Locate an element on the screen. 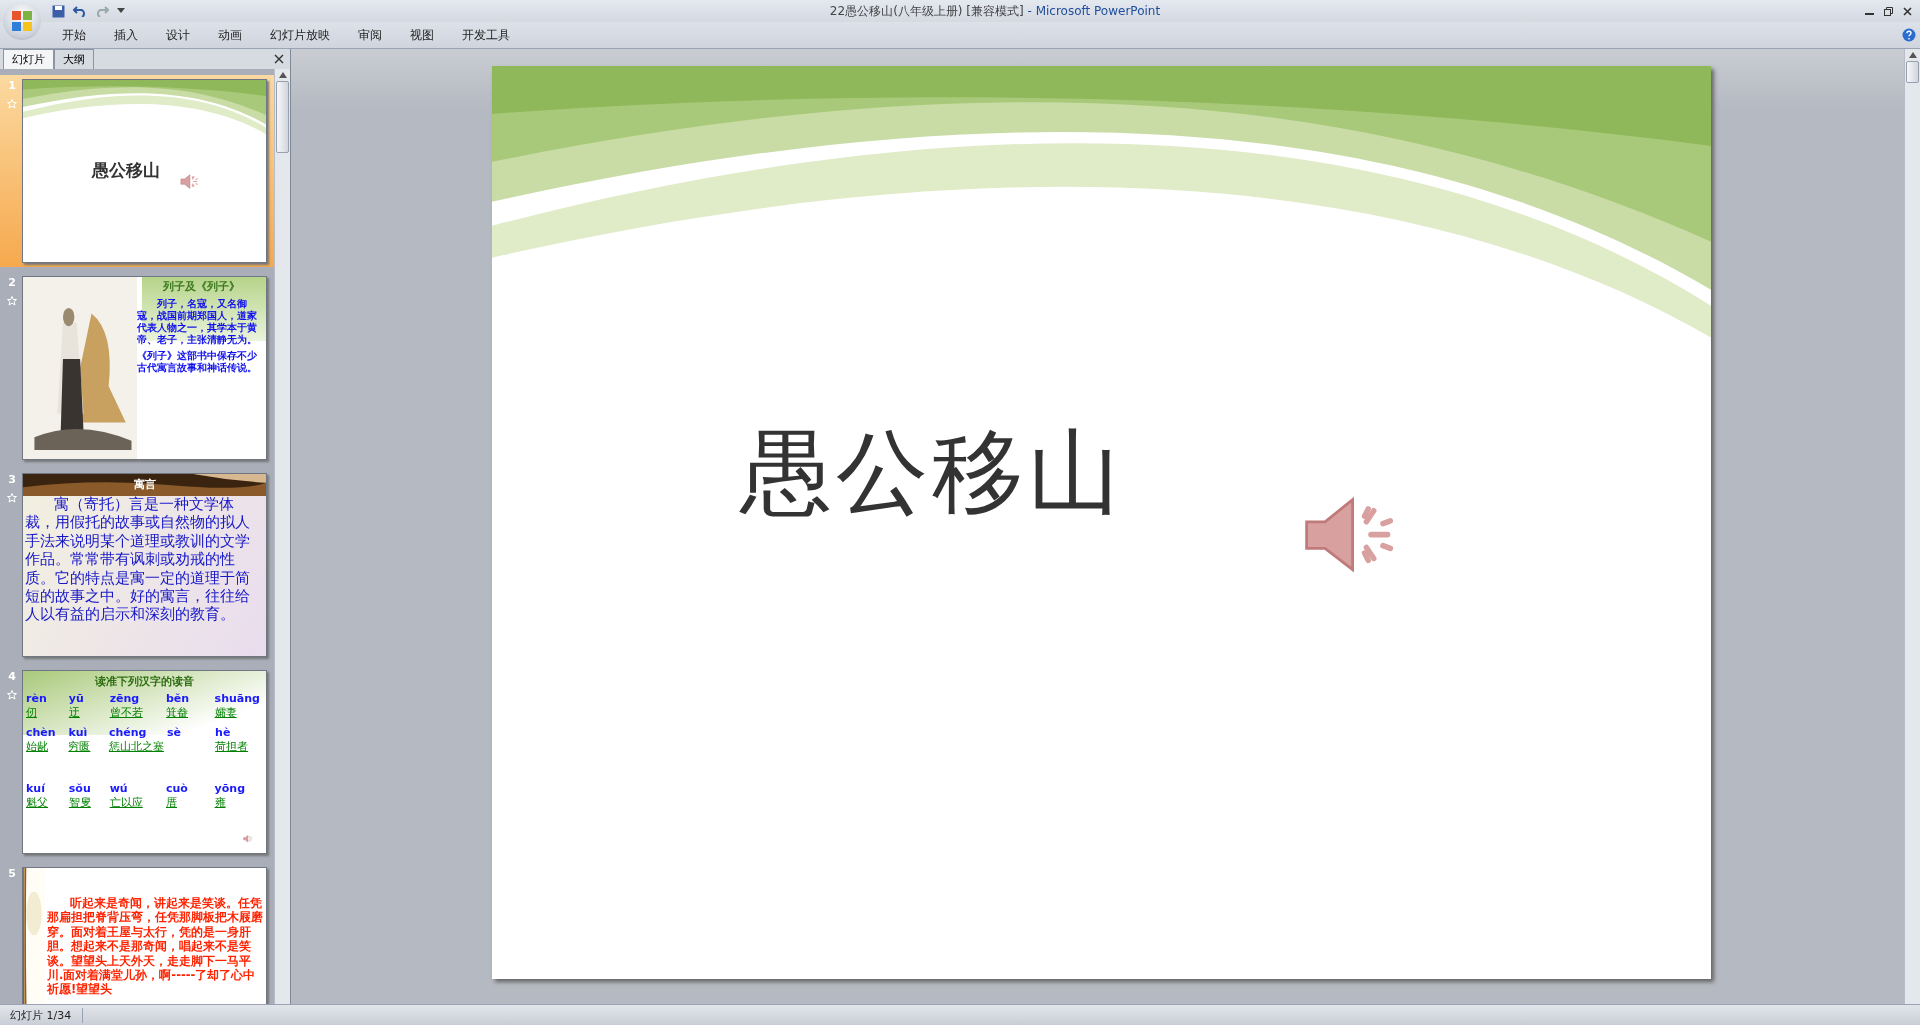 This screenshot has height=1025, width=1920. pinyin-label: chèn is located at coordinates (41, 732).